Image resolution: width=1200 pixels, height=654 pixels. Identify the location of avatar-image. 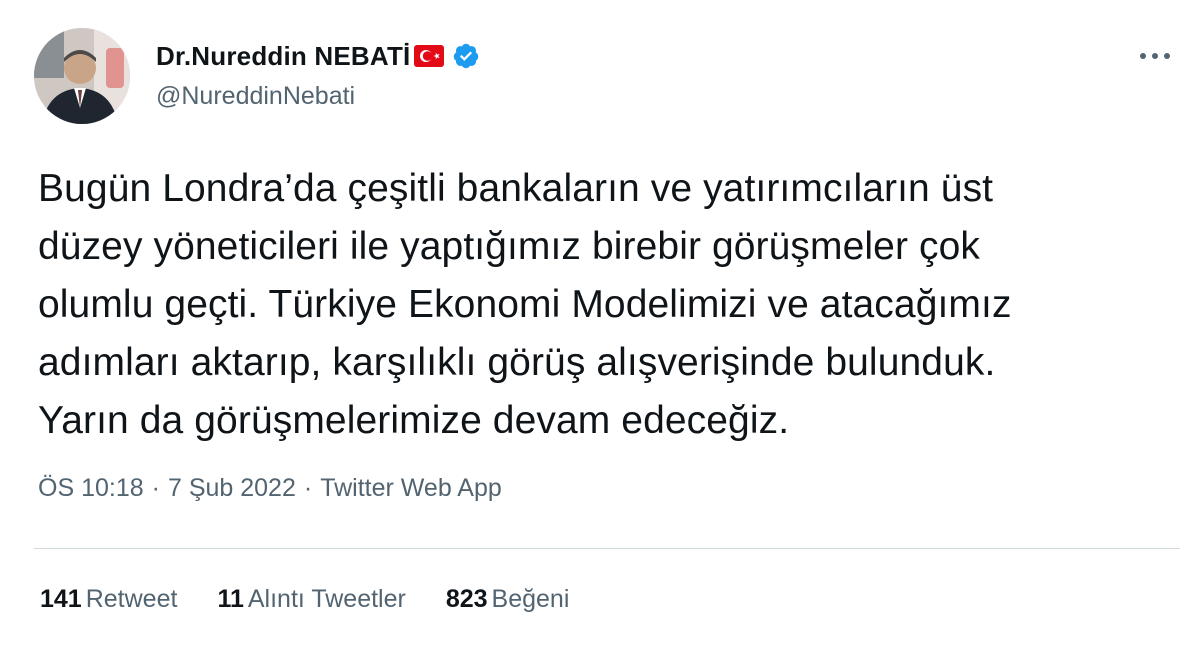
(82, 76).